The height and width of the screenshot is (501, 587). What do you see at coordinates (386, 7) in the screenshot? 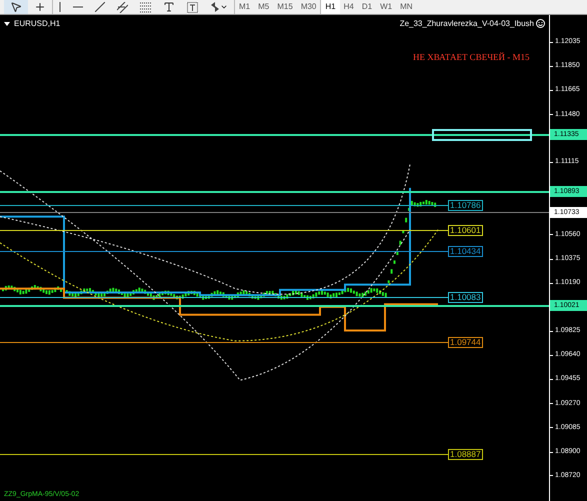
I see `timeframe-button: W1` at bounding box center [386, 7].